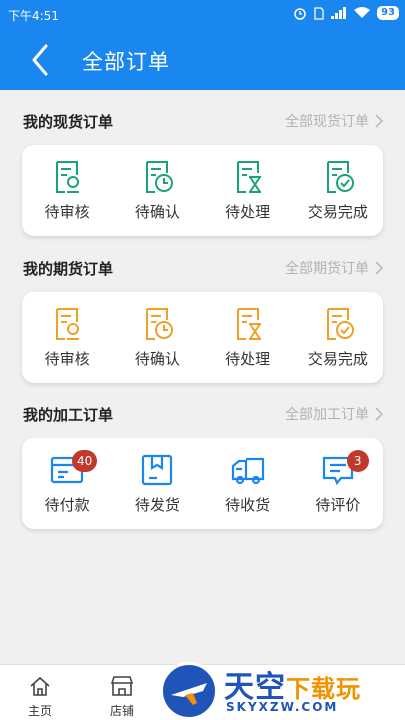 This screenshot has height=720, width=405. Describe the element at coordinates (327, 269) in the screenshot. I see `view-all-label: 全部期货订单` at that location.